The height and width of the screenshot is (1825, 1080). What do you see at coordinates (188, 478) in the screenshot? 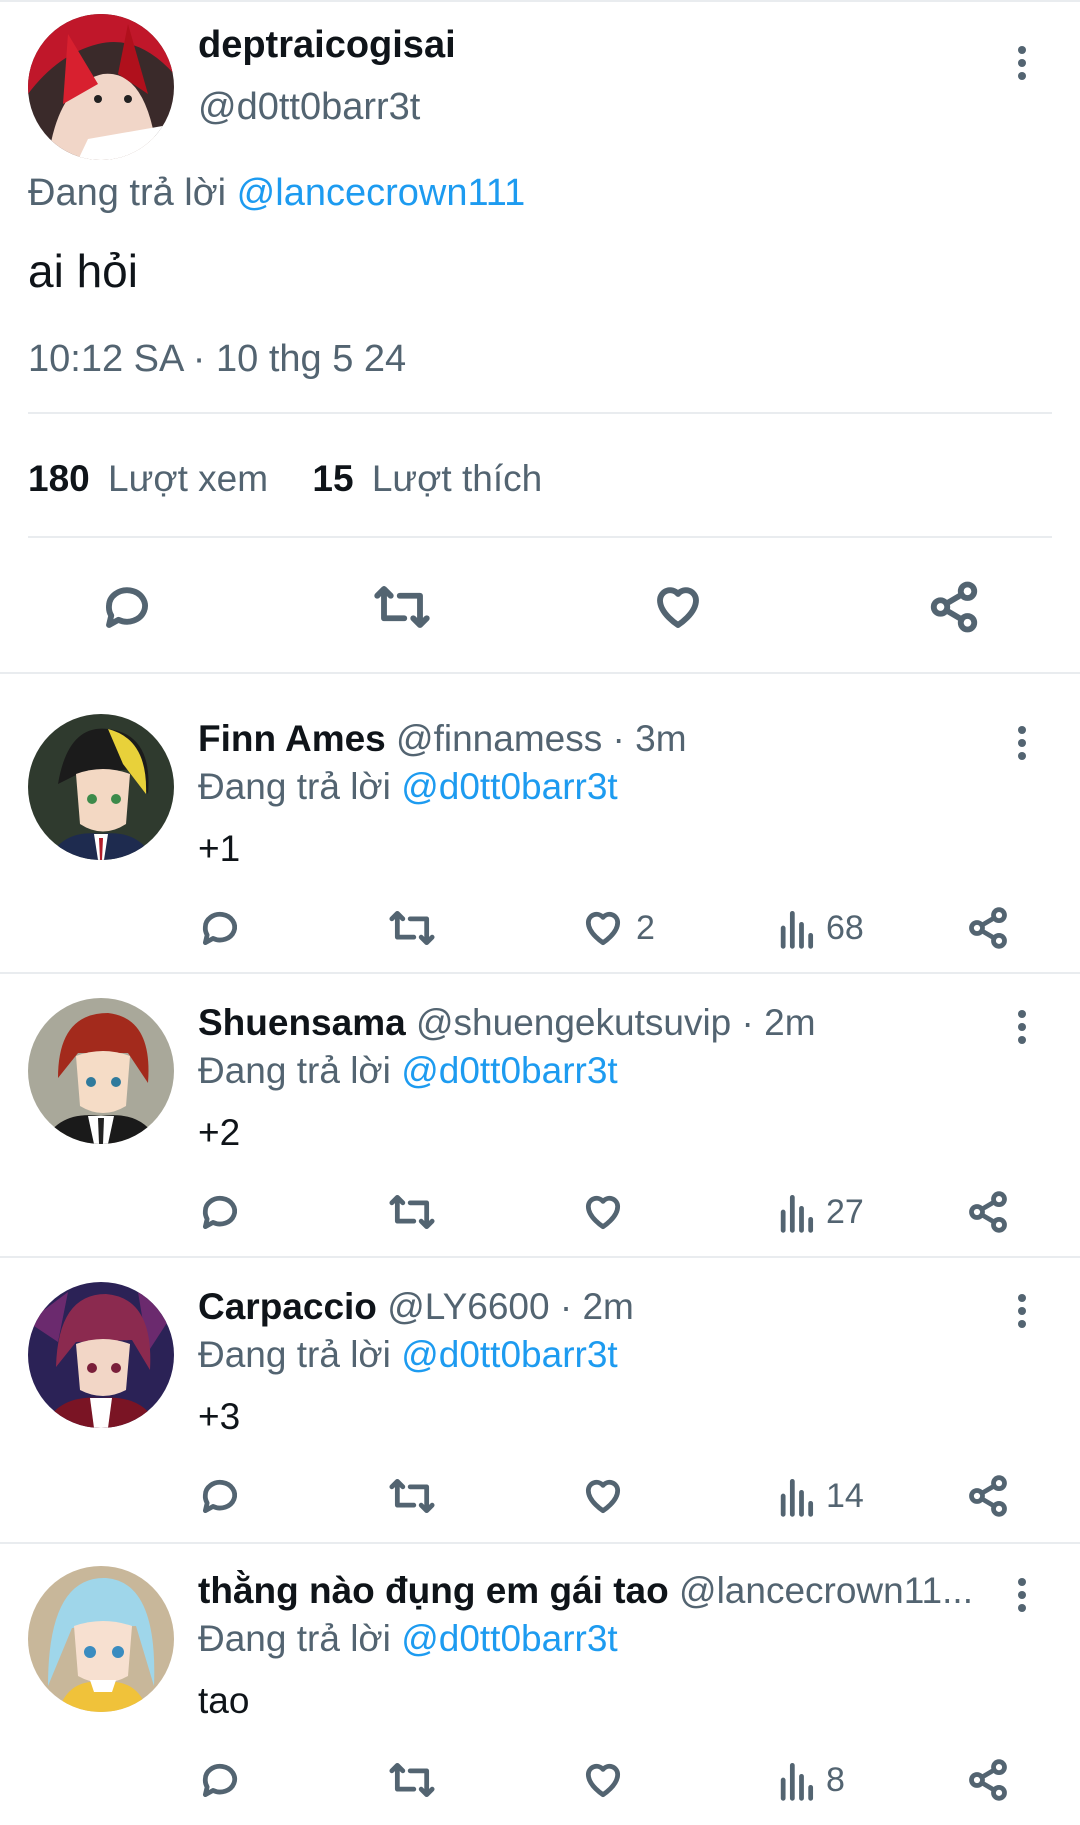
I see `views-label: Lượt xem` at bounding box center [188, 478].